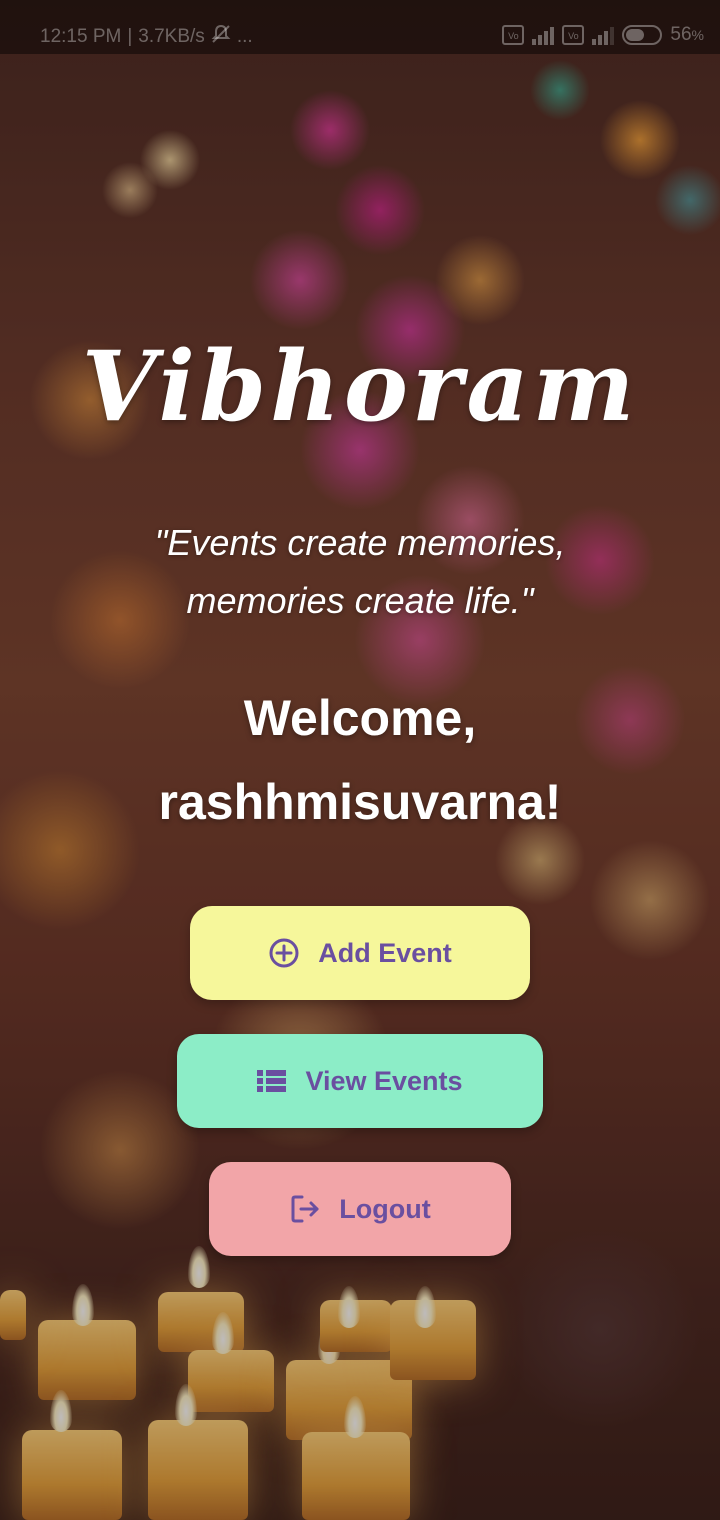 Image resolution: width=720 pixels, height=1520 pixels. Describe the element at coordinates (360, 802) in the screenshot. I see `welcome-username: rashhmisuvarna!` at that location.